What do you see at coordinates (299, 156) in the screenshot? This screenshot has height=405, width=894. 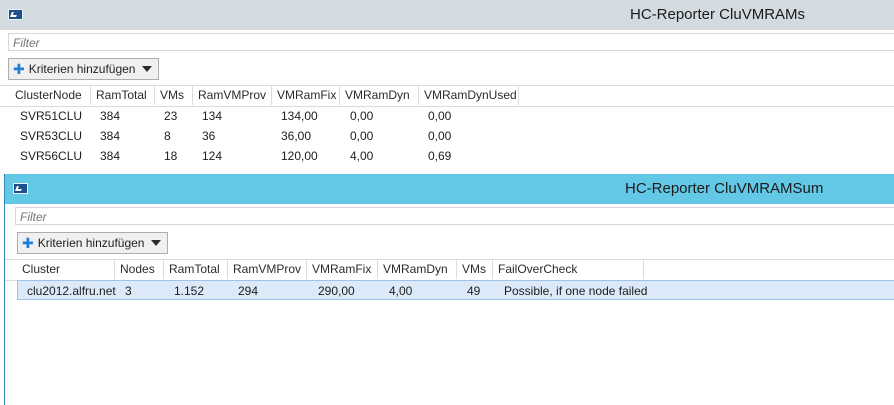 I see `cell-vmramfix: 120,00` at bounding box center [299, 156].